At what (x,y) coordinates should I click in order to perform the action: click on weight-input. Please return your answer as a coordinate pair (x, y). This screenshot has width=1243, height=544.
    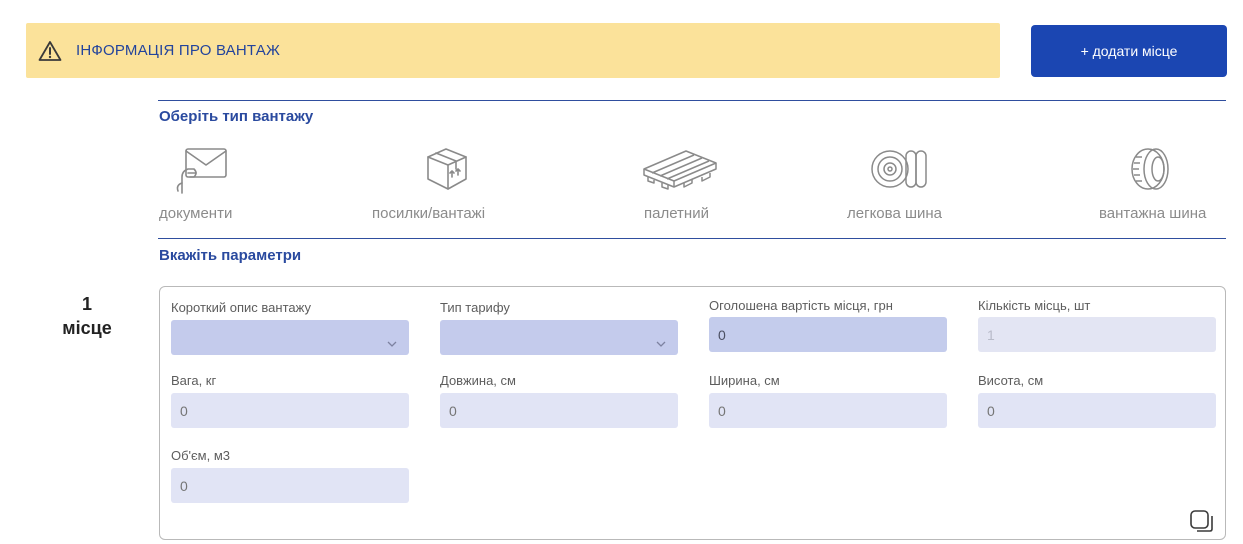
    Looking at the image, I should click on (290, 410).